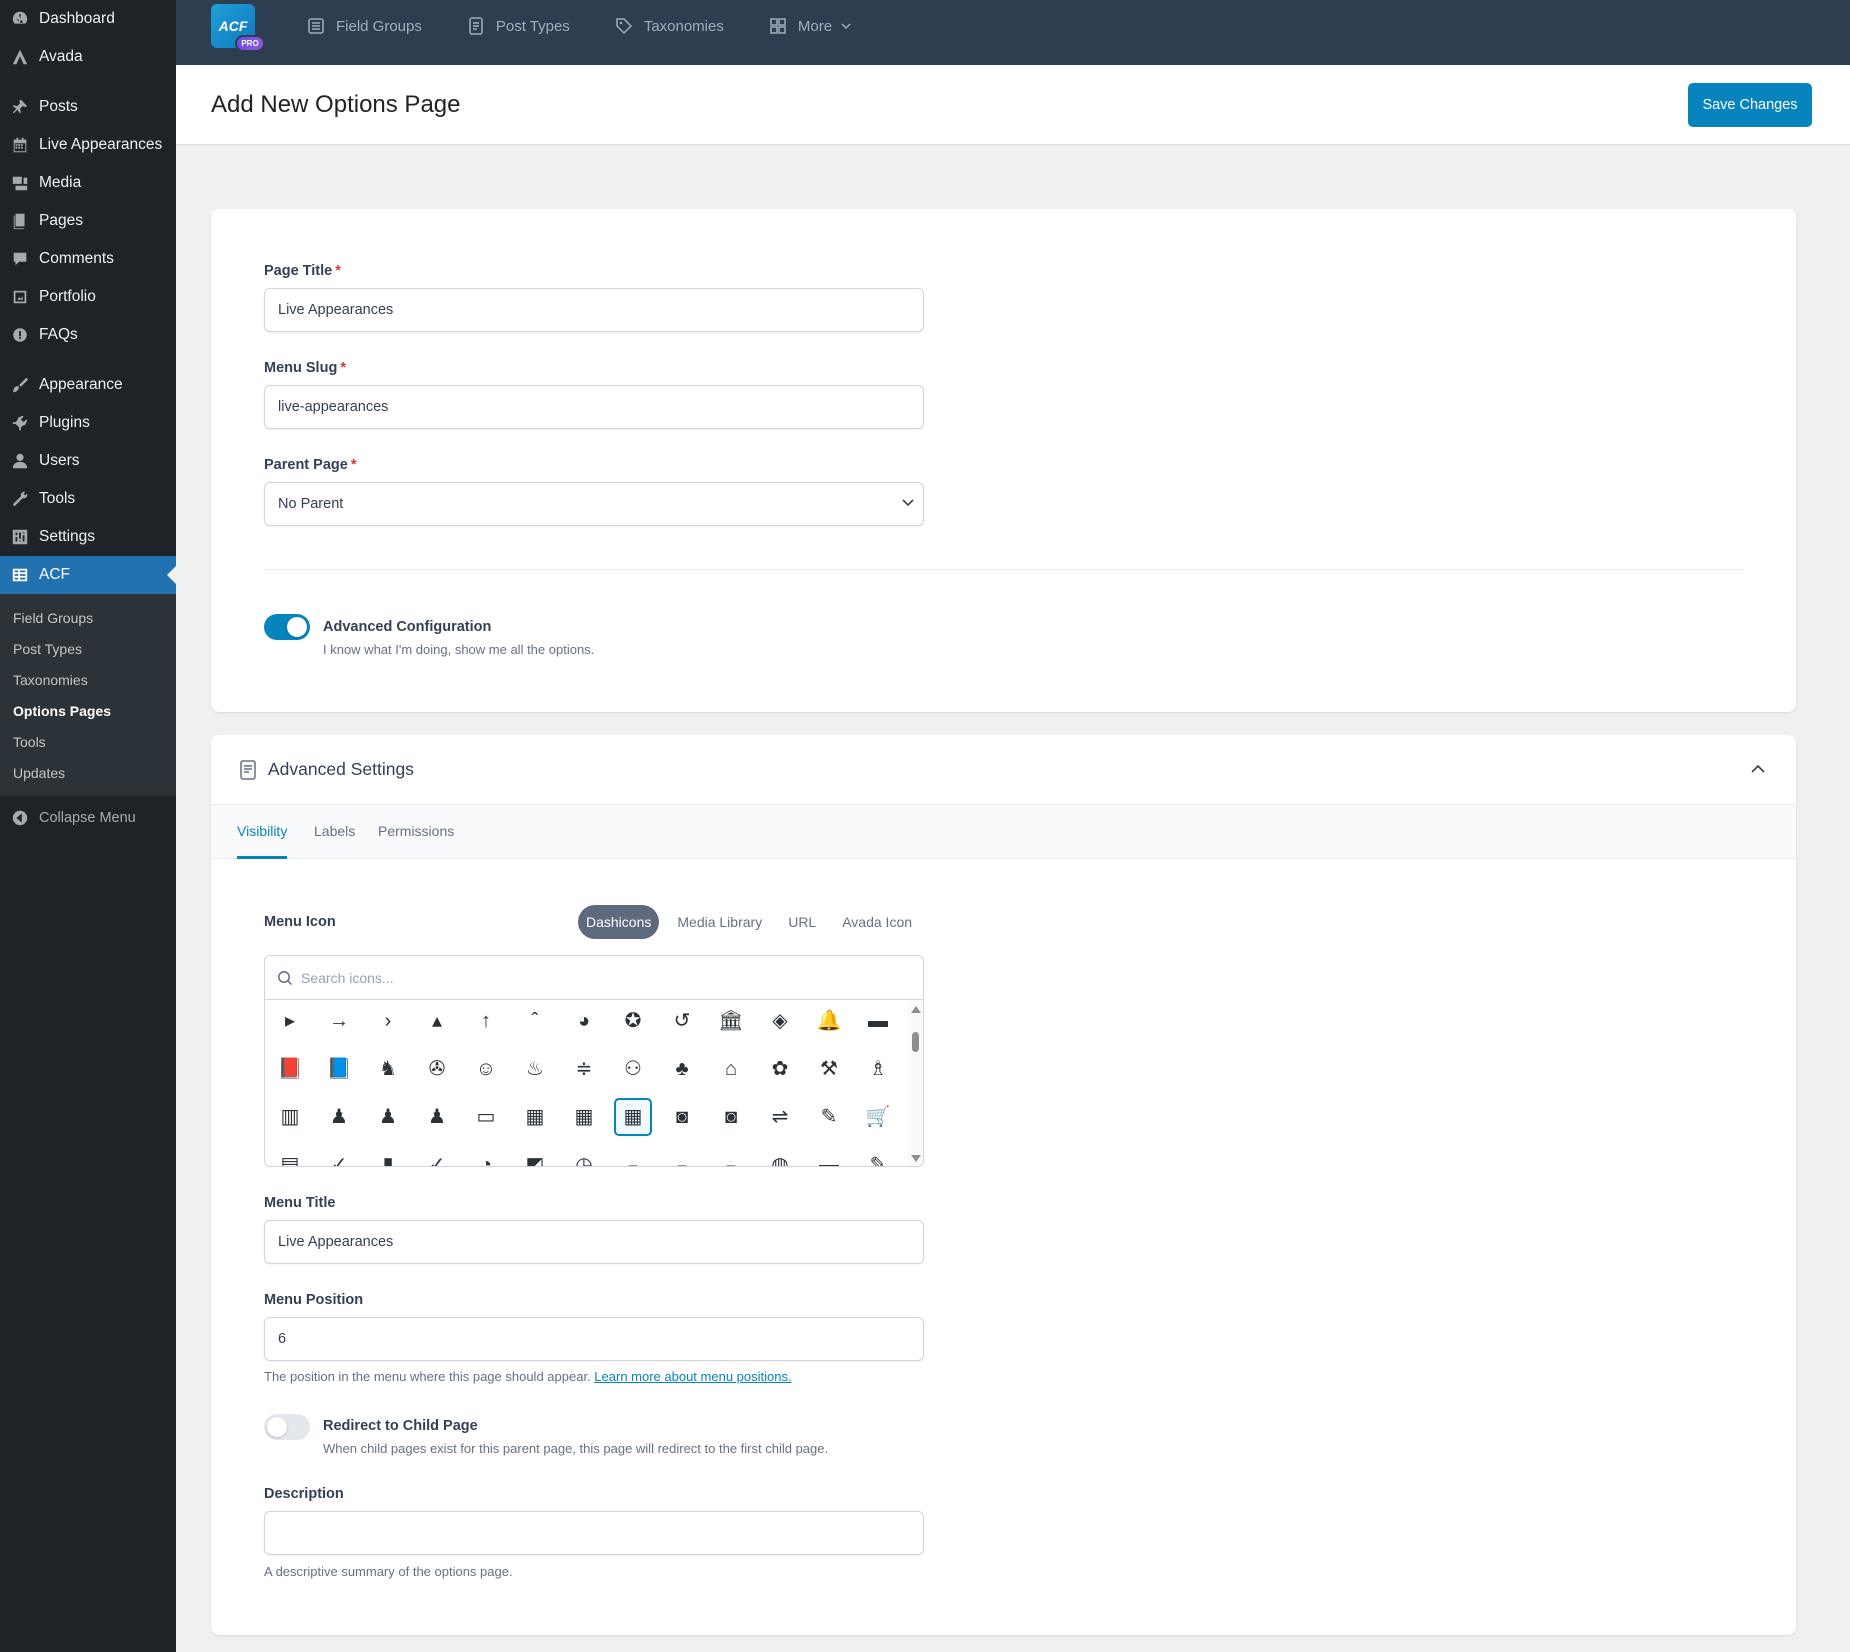  I want to click on sidebar-item-media: Media, so click(88, 183).